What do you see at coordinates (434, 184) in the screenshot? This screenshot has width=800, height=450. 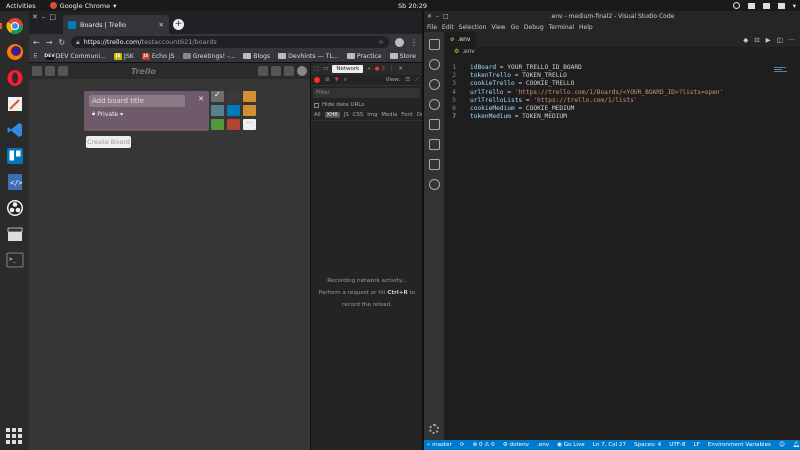 I see `live-share-icon` at bounding box center [434, 184].